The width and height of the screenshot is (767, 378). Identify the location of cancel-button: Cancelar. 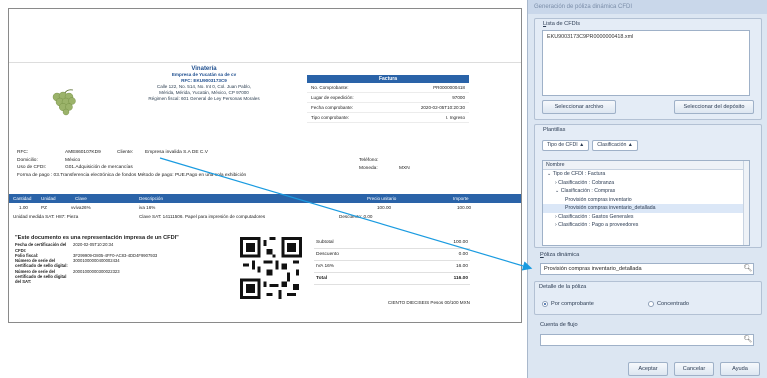
(694, 369).